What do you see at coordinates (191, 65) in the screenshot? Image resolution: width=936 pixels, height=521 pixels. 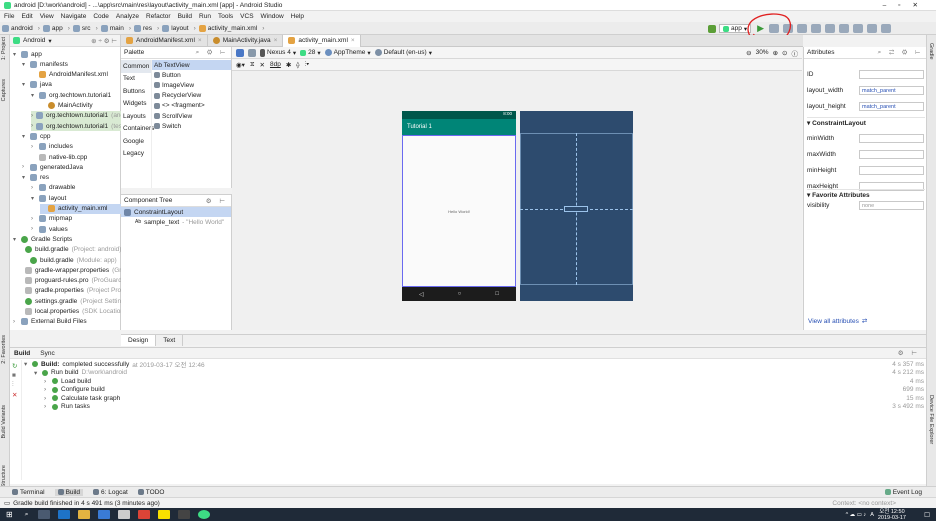 I see `palette-item: Ab TextView` at bounding box center [191, 65].